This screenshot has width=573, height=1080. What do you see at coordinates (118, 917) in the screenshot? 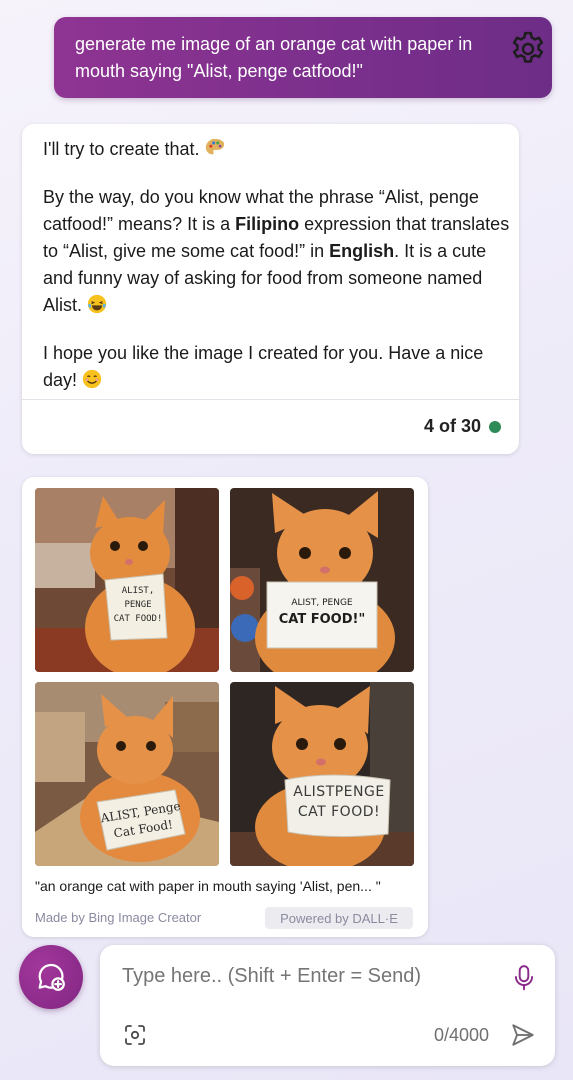
I see `made-by-link: Made by Bing Image Creator` at bounding box center [118, 917].